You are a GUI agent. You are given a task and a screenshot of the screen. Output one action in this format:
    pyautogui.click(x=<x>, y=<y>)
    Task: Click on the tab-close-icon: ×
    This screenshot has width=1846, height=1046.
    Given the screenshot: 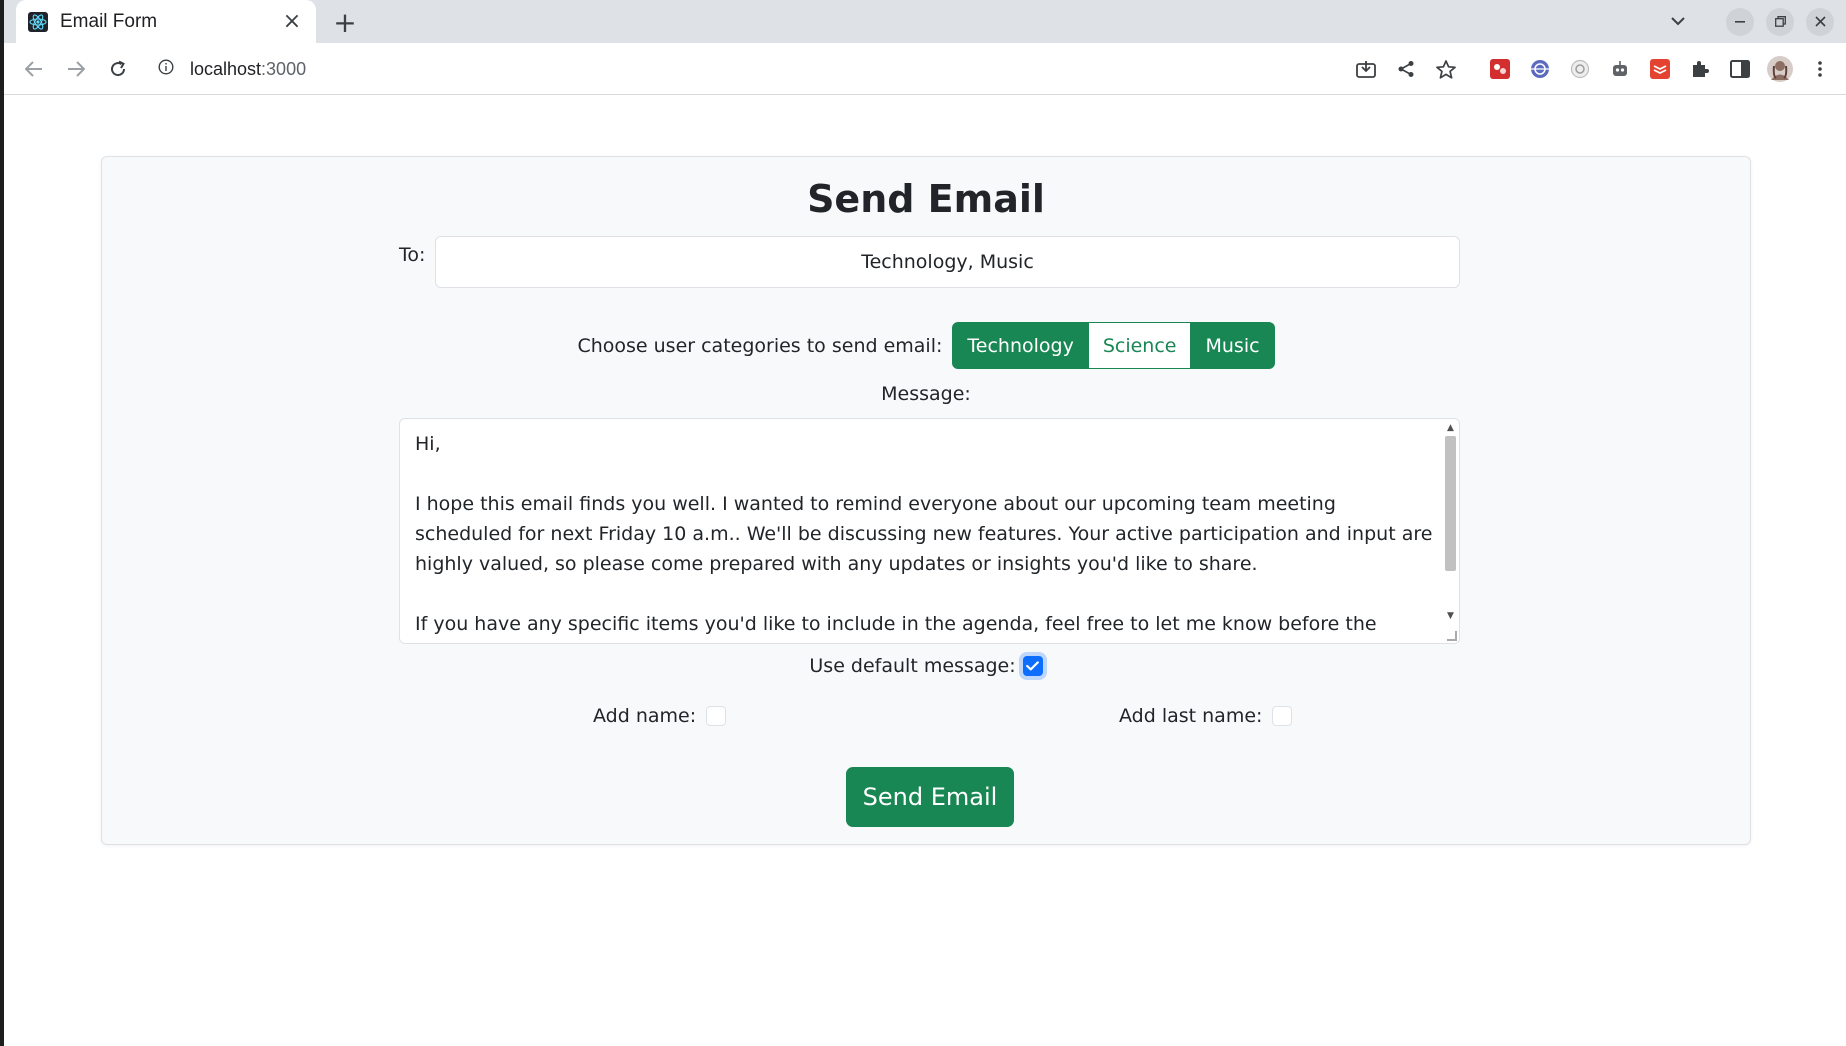 What is the action you would take?
    pyautogui.click(x=292, y=21)
    